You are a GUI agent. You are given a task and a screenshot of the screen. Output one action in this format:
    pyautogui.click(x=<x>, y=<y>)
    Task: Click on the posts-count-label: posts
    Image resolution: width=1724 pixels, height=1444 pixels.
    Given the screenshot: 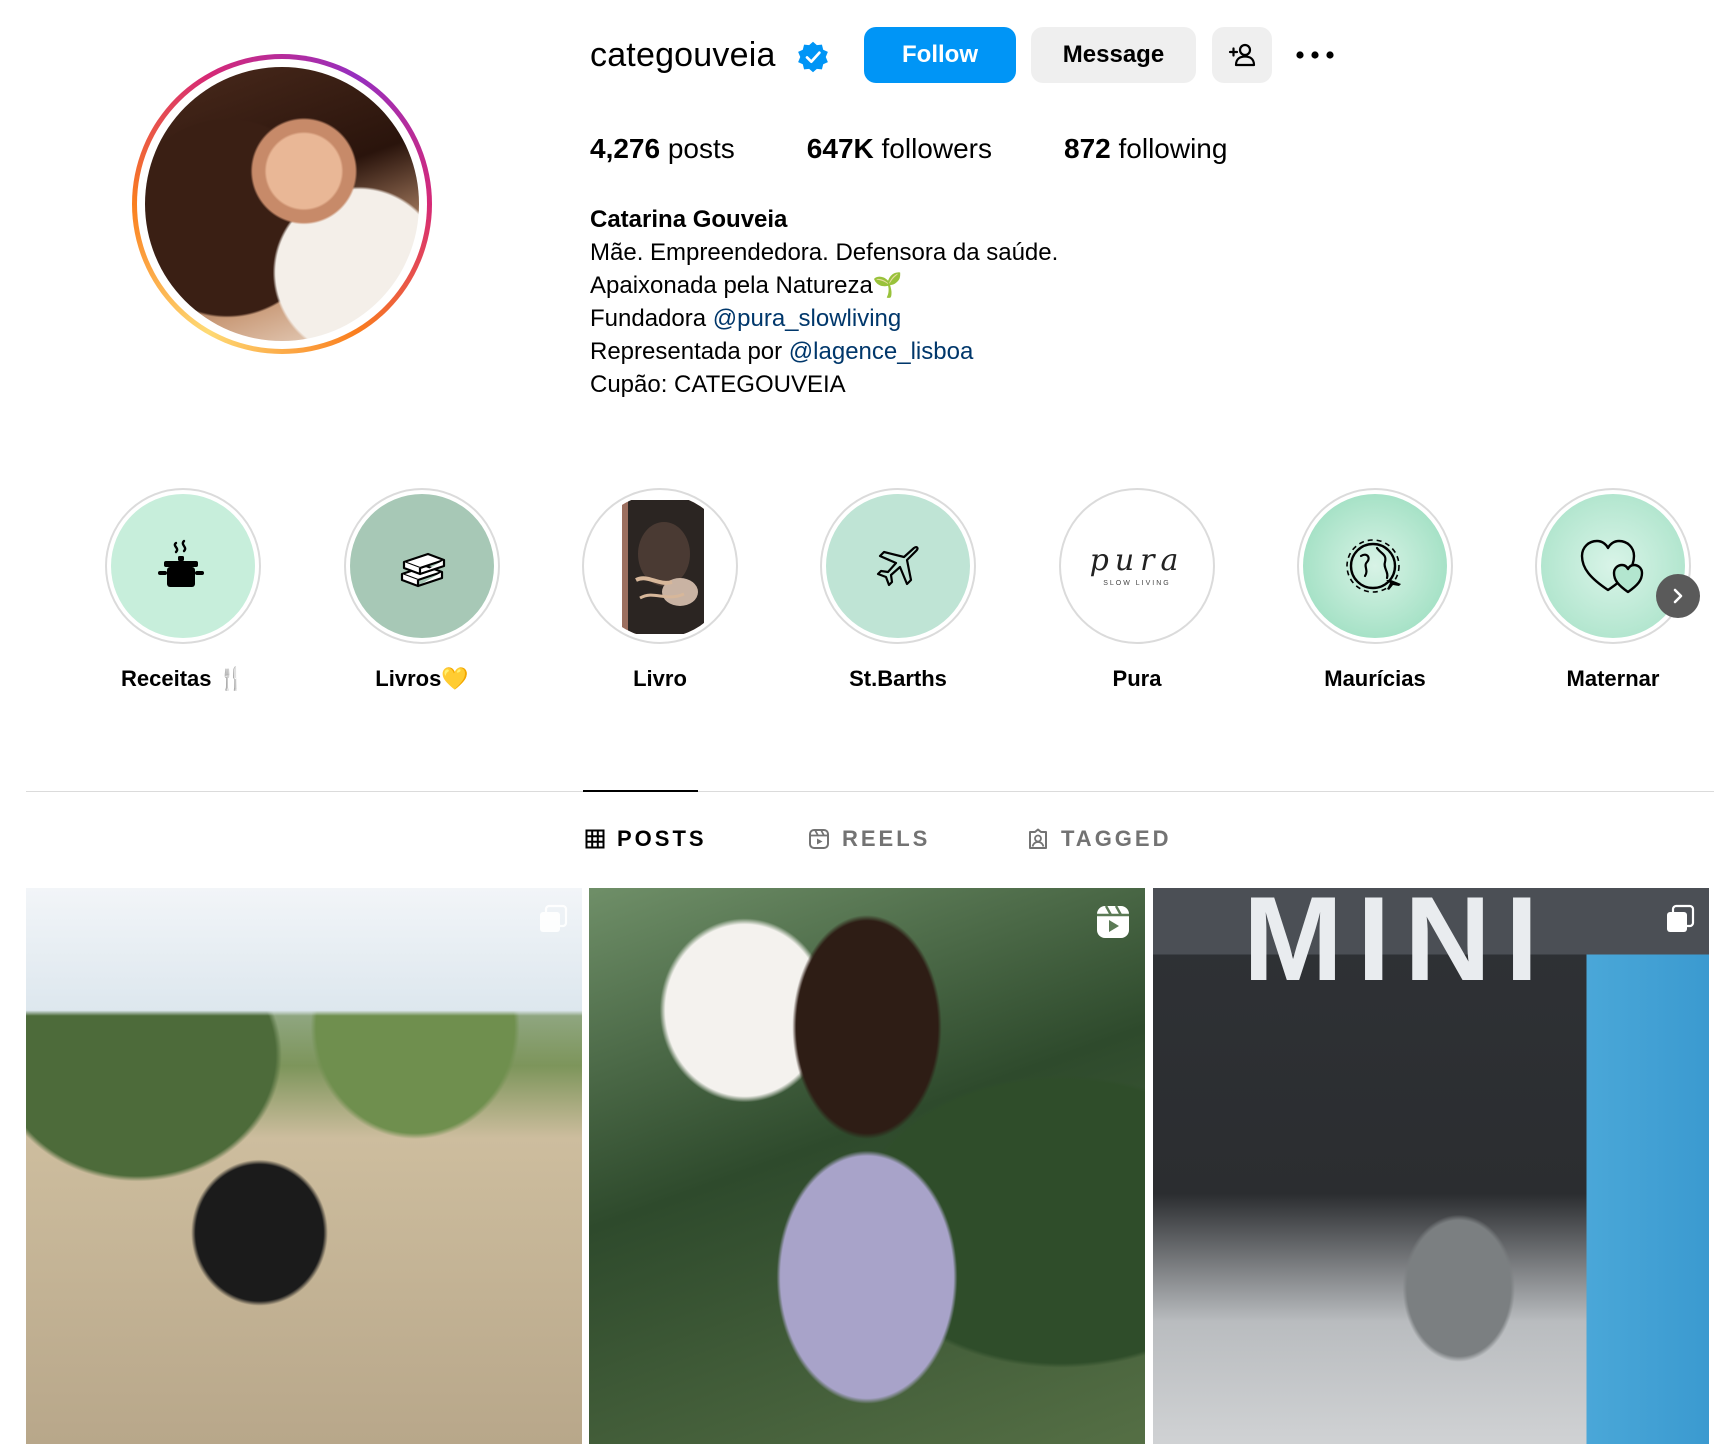 What is the action you would take?
    pyautogui.click(x=701, y=148)
    